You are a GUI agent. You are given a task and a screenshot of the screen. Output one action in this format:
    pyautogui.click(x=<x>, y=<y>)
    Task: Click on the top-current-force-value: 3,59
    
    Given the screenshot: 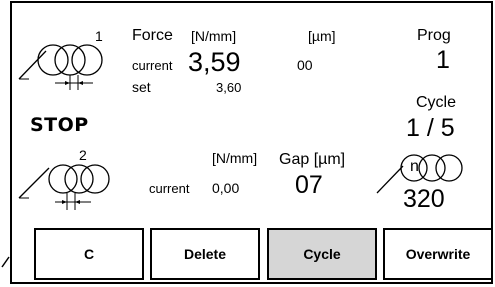 What is the action you would take?
    pyautogui.click(x=214, y=62)
    